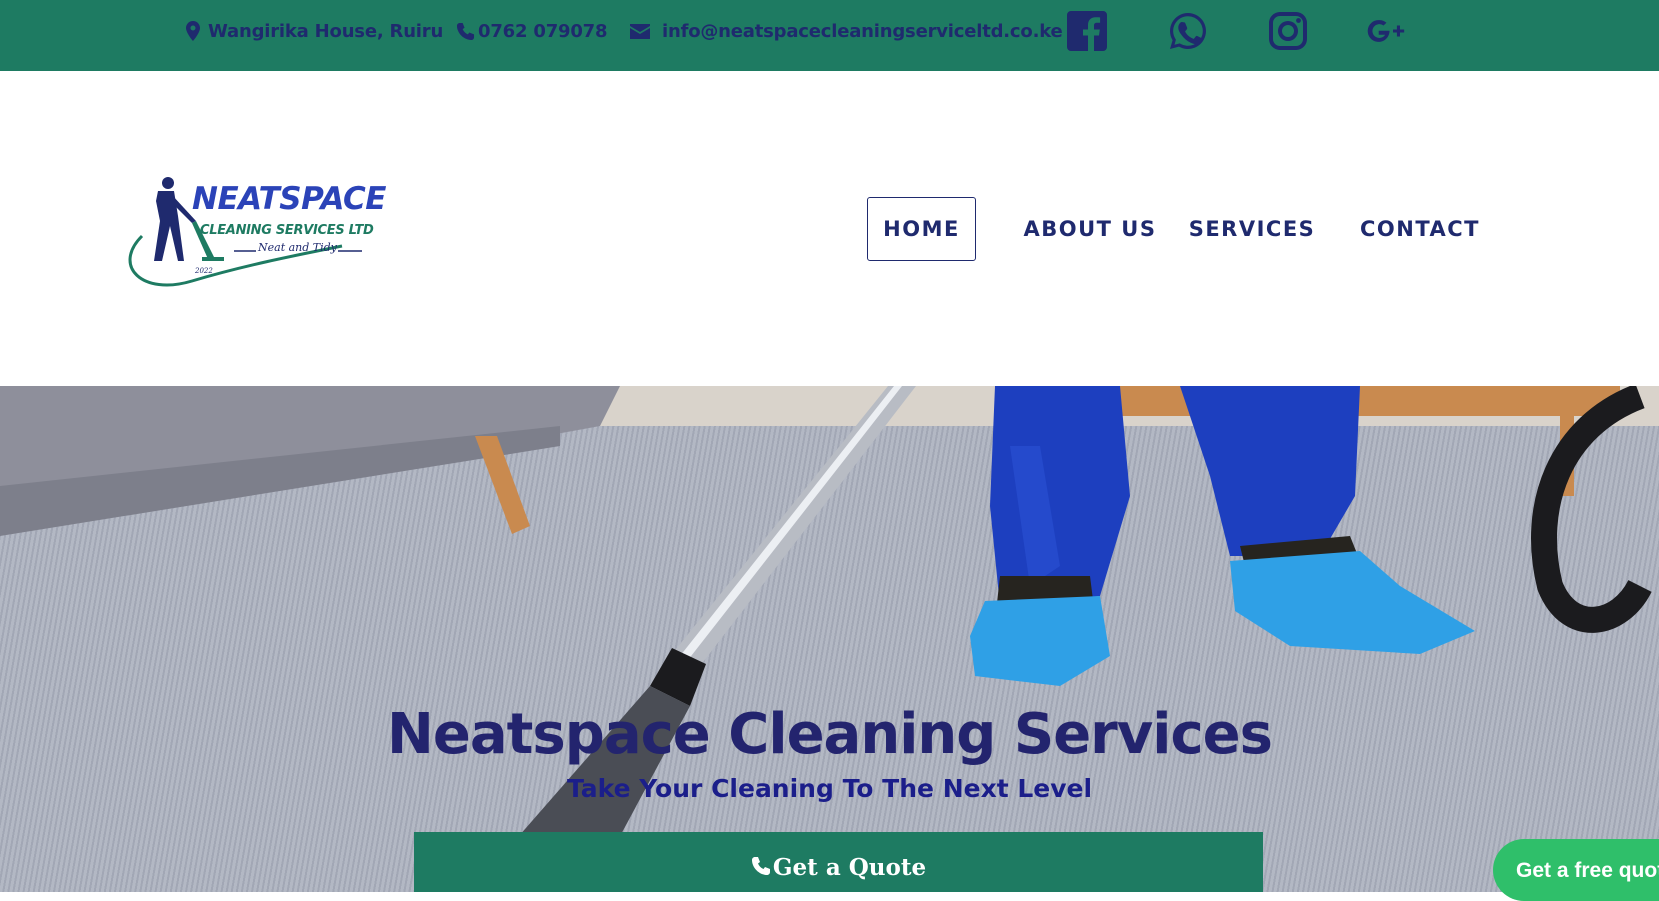  What do you see at coordinates (193, 31) in the screenshot?
I see `map-pin-icon` at bounding box center [193, 31].